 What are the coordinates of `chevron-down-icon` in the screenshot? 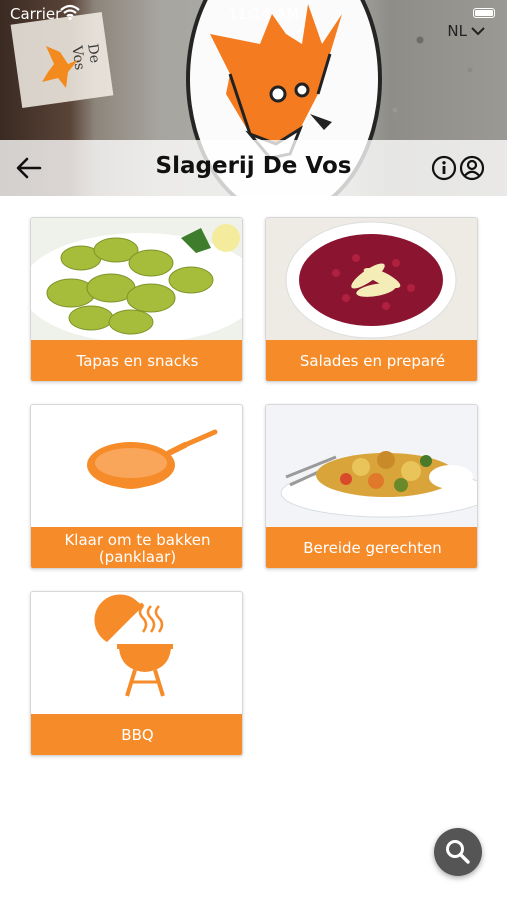 It's located at (478, 31).